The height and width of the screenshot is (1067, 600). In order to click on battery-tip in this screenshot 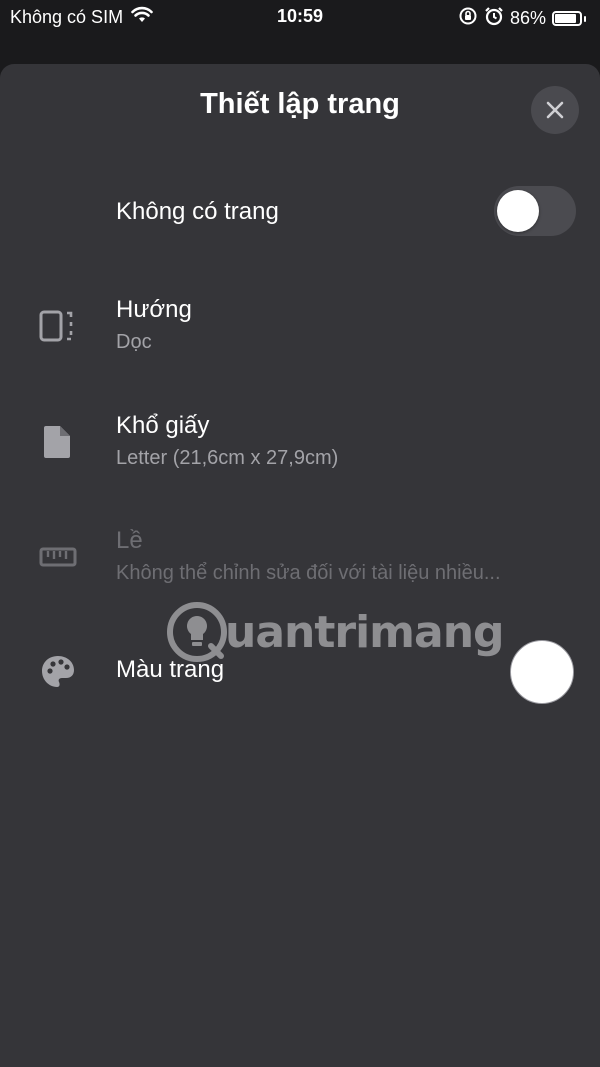, I will do `click(585, 18)`.